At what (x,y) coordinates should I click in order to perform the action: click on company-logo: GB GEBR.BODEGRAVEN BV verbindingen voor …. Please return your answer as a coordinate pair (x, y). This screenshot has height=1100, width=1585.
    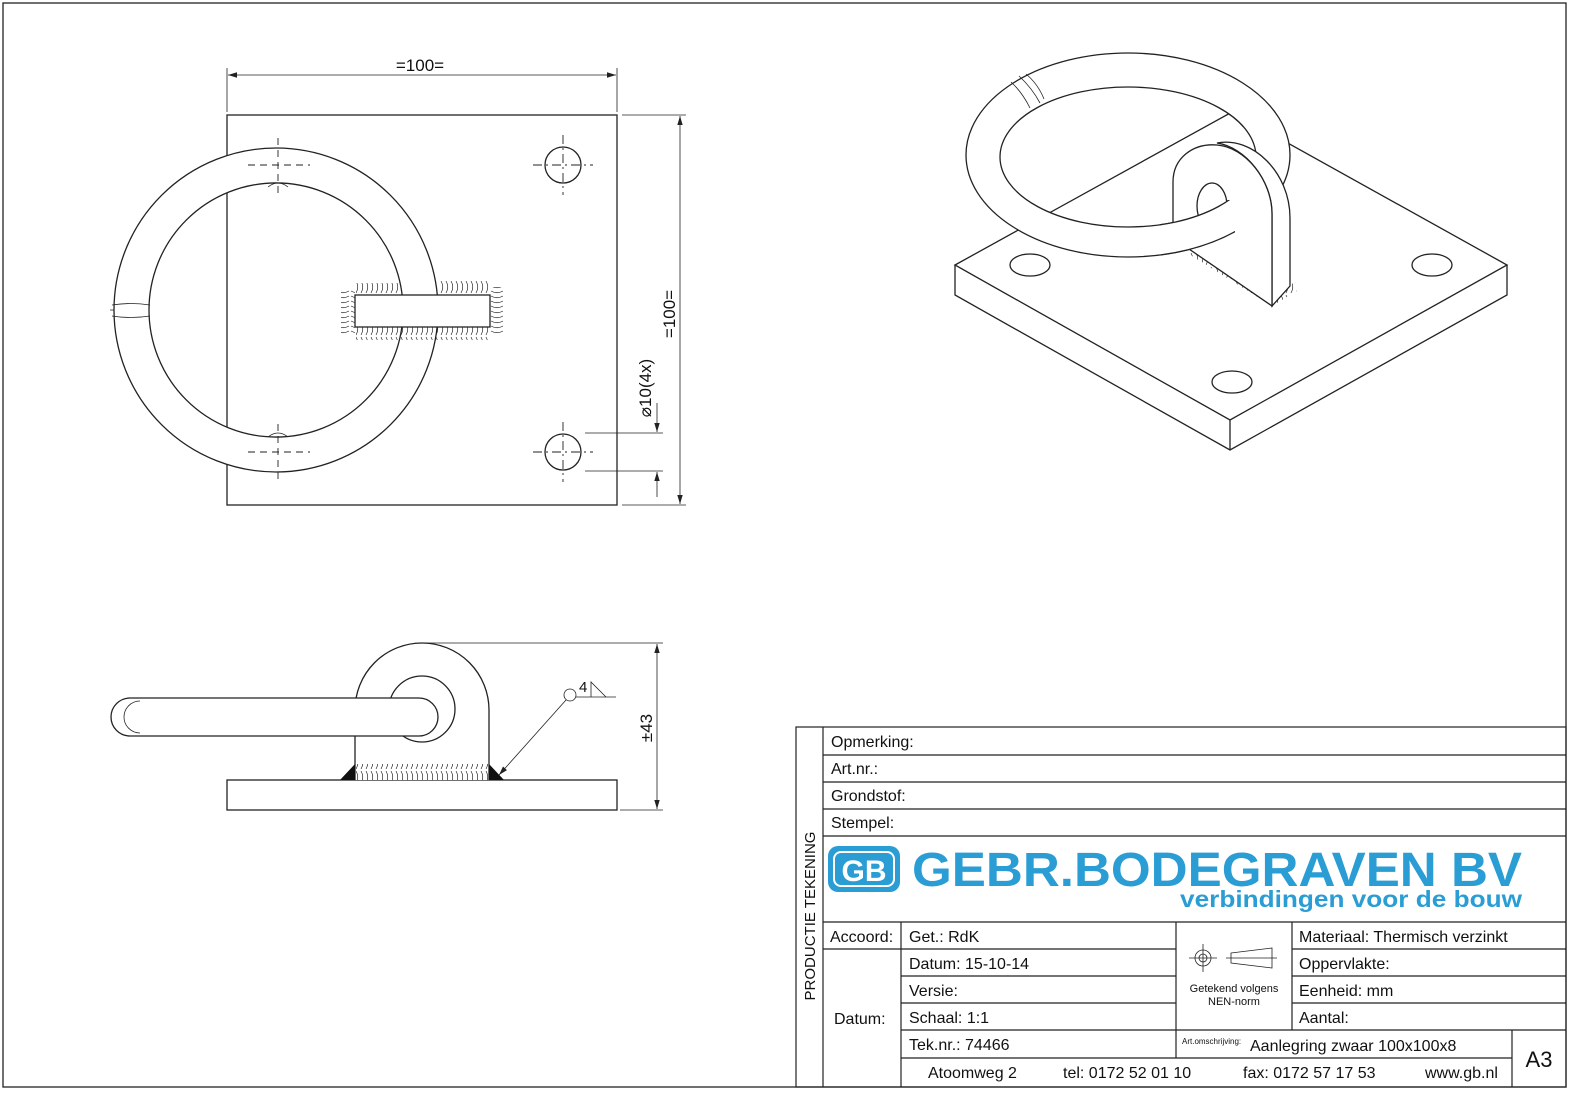
    Looking at the image, I should click on (1175, 878).